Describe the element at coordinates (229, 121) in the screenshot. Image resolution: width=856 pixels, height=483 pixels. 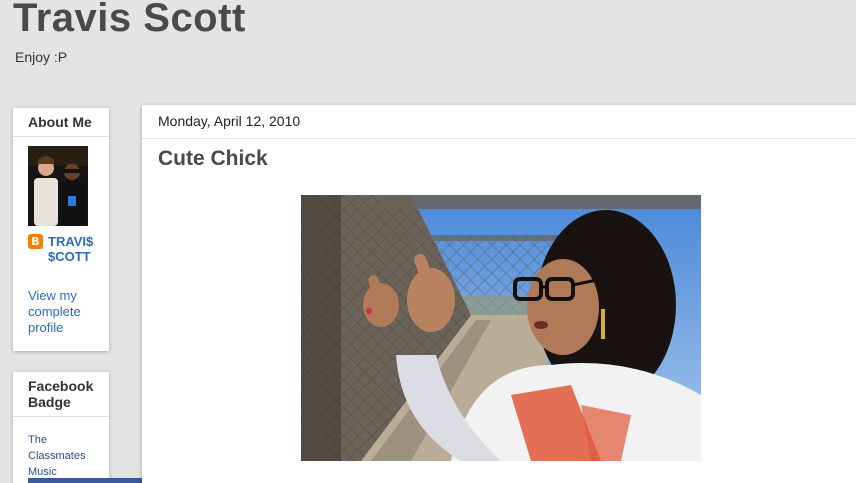
I see `post-date: Monday, April 12, 2010` at that location.